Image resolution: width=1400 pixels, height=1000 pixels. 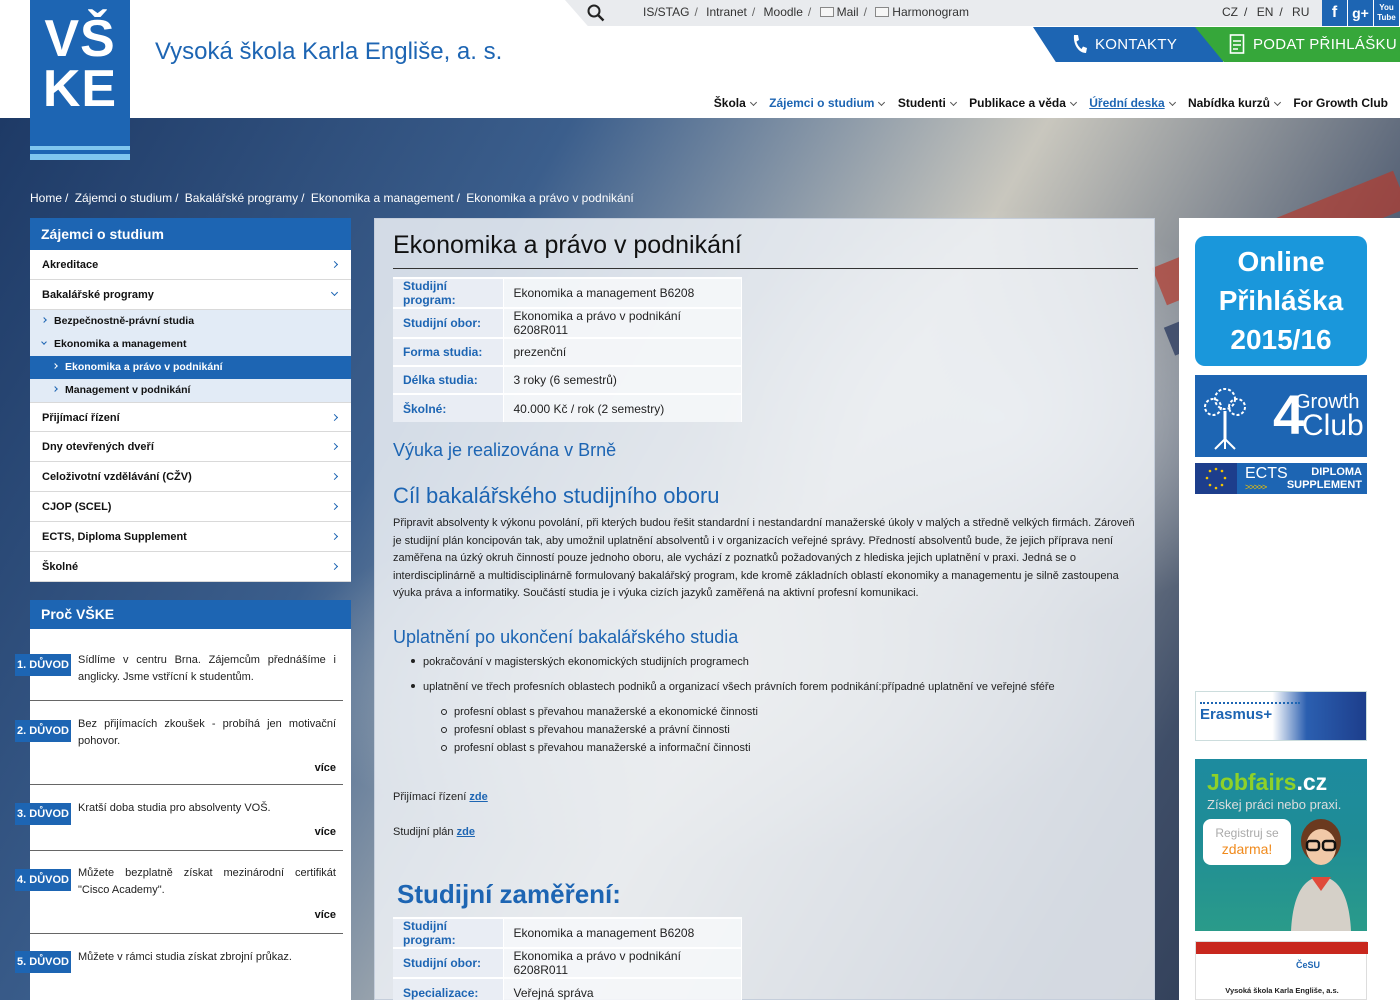 What do you see at coordinates (190, 265) in the screenshot?
I see `sidebar-item-akreditace: Akreditace` at bounding box center [190, 265].